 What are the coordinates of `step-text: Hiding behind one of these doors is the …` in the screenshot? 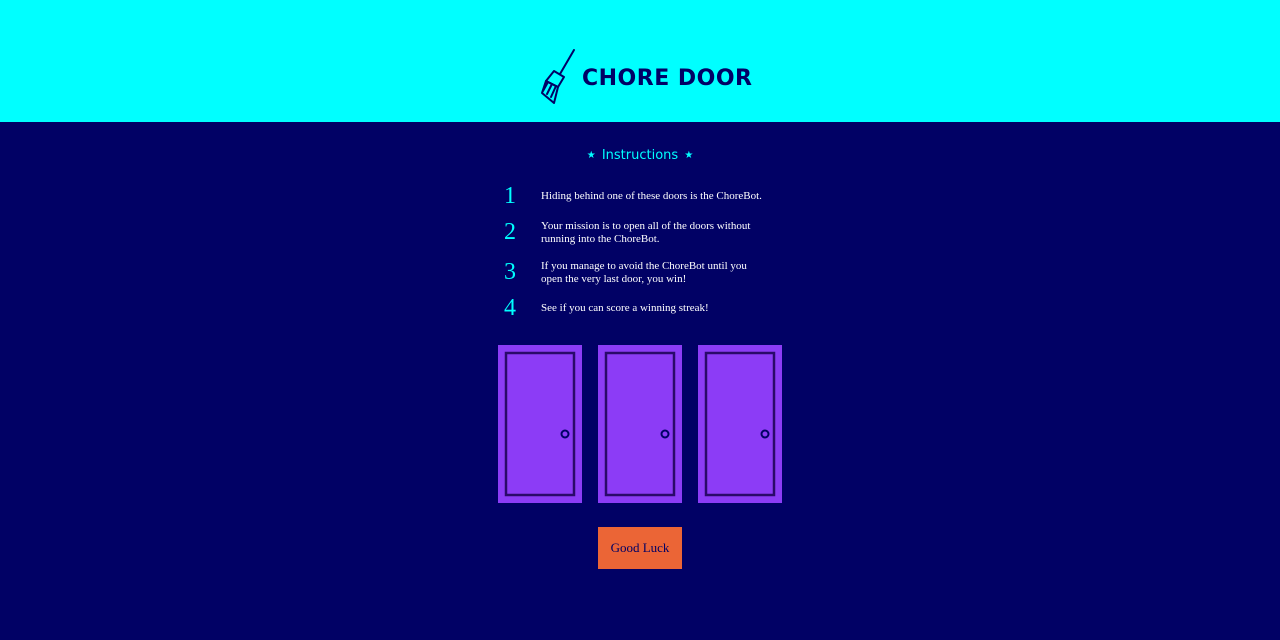 It's located at (651, 196).